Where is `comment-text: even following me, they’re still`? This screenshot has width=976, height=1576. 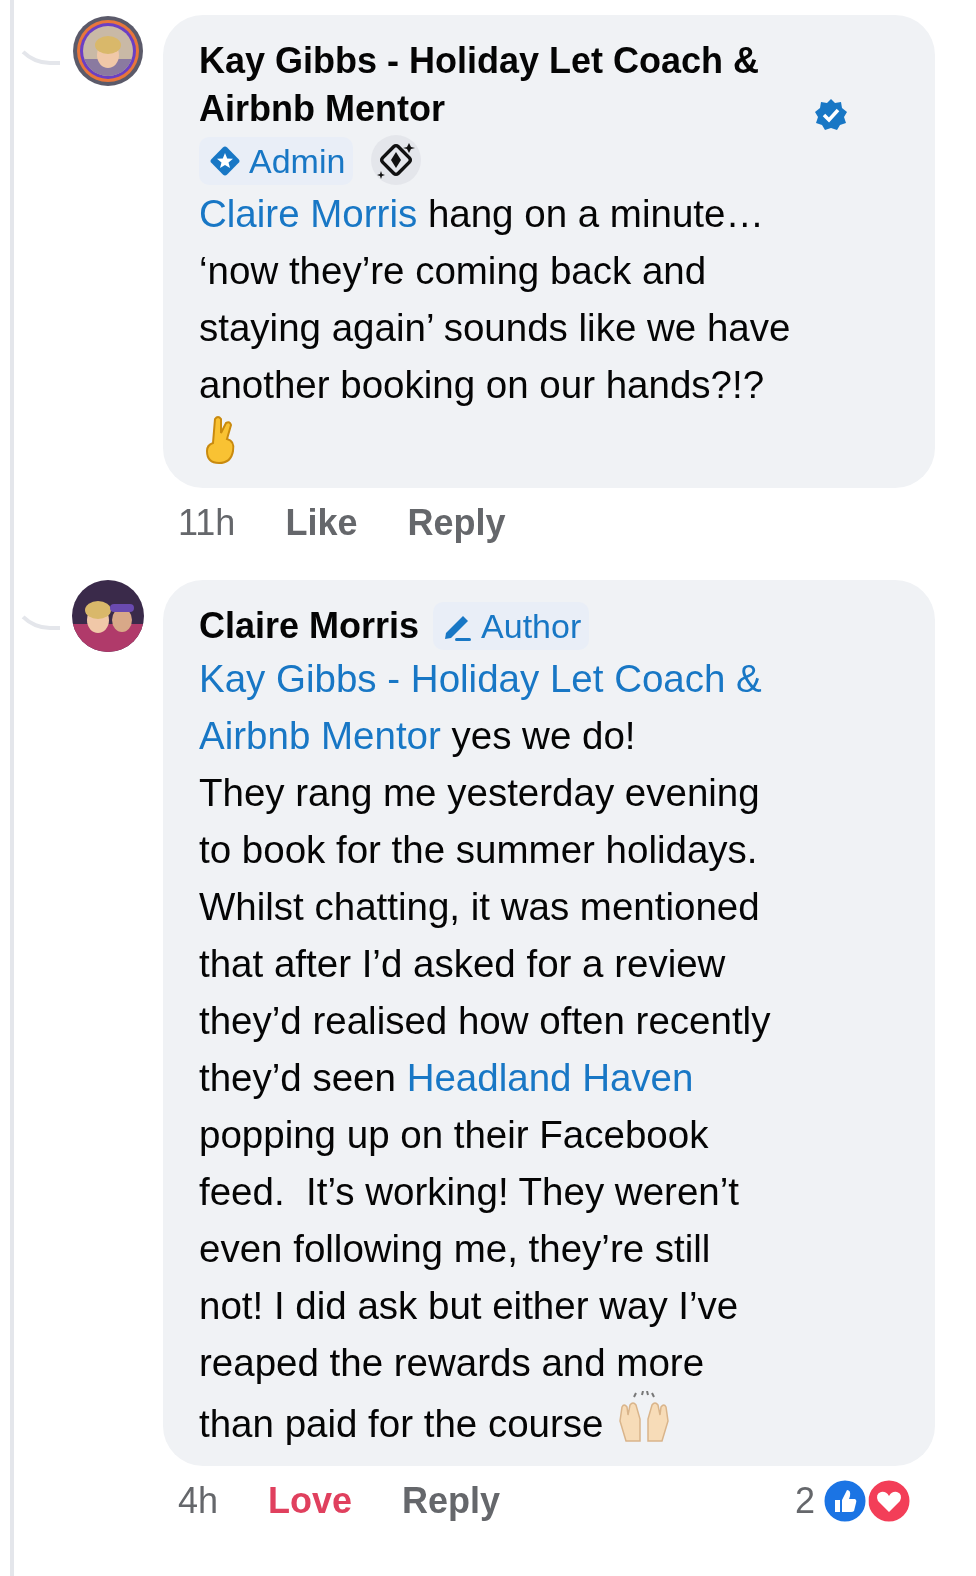 comment-text: even following me, they’re still is located at coordinates (455, 1249).